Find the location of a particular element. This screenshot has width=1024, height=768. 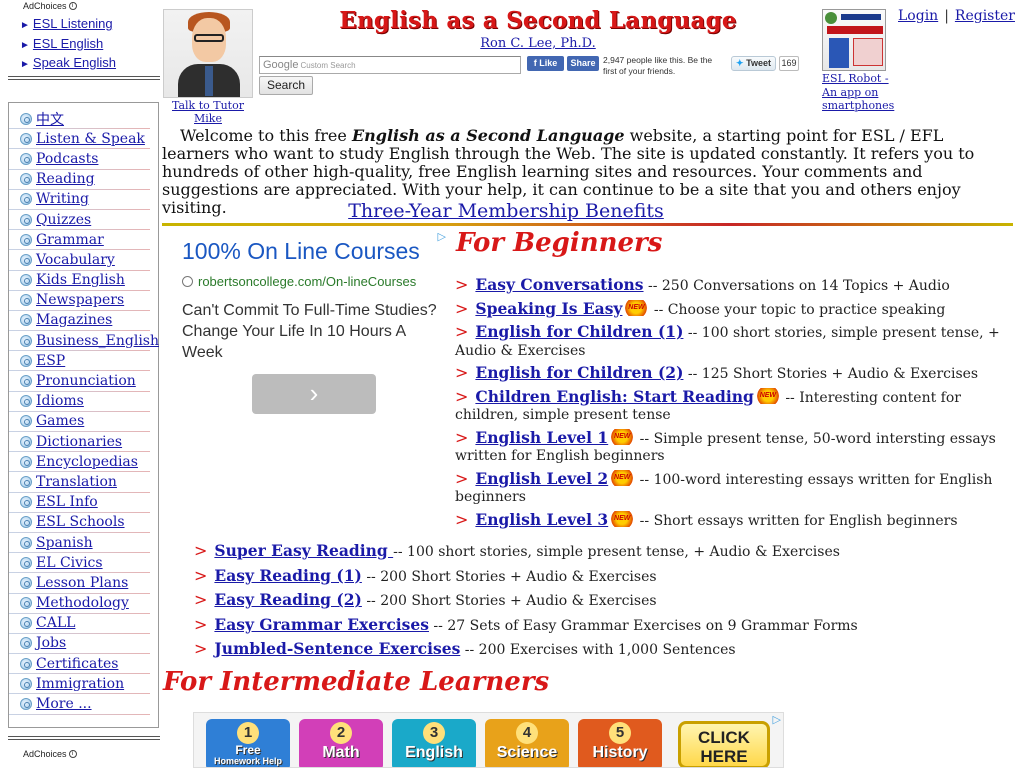

nav-link: EL Civics is located at coordinates (69, 563).